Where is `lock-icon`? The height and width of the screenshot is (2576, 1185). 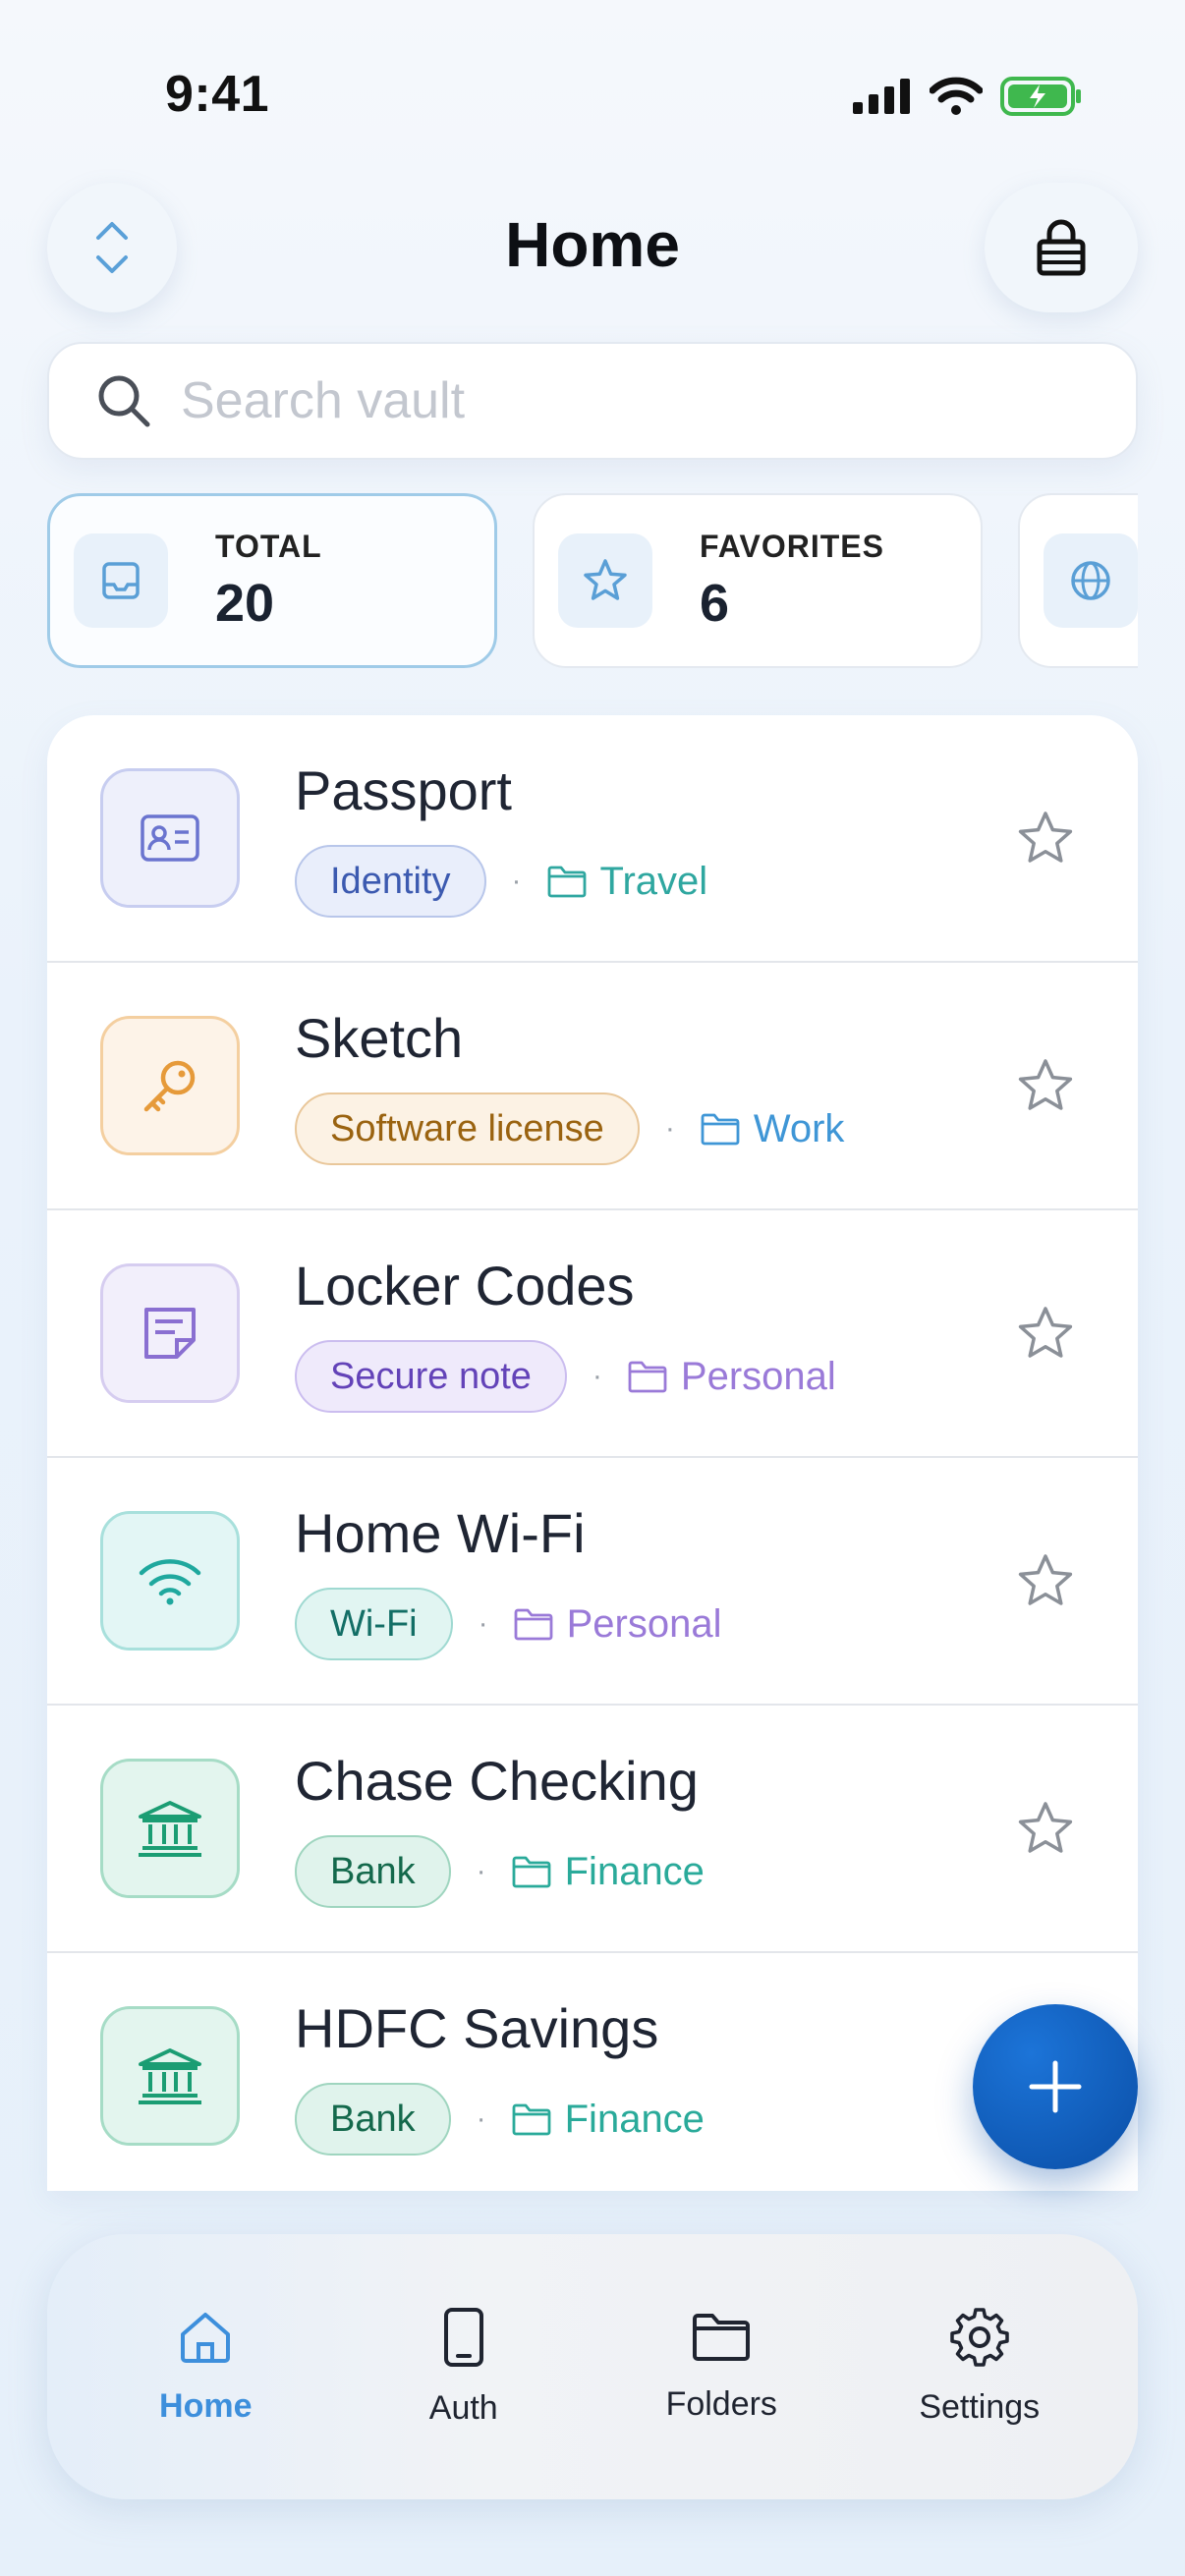 lock-icon is located at coordinates (1061, 247).